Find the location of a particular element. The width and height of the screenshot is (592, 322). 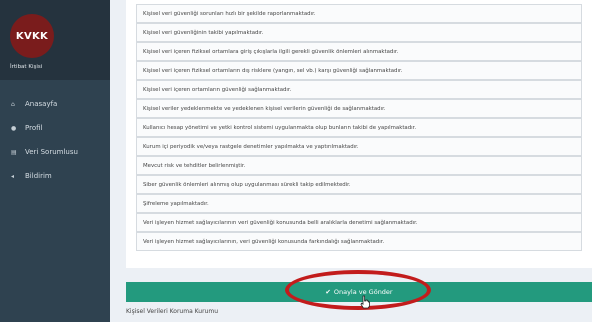

list-item: Şifreleme yapılmaktadır. is located at coordinates (359, 203).